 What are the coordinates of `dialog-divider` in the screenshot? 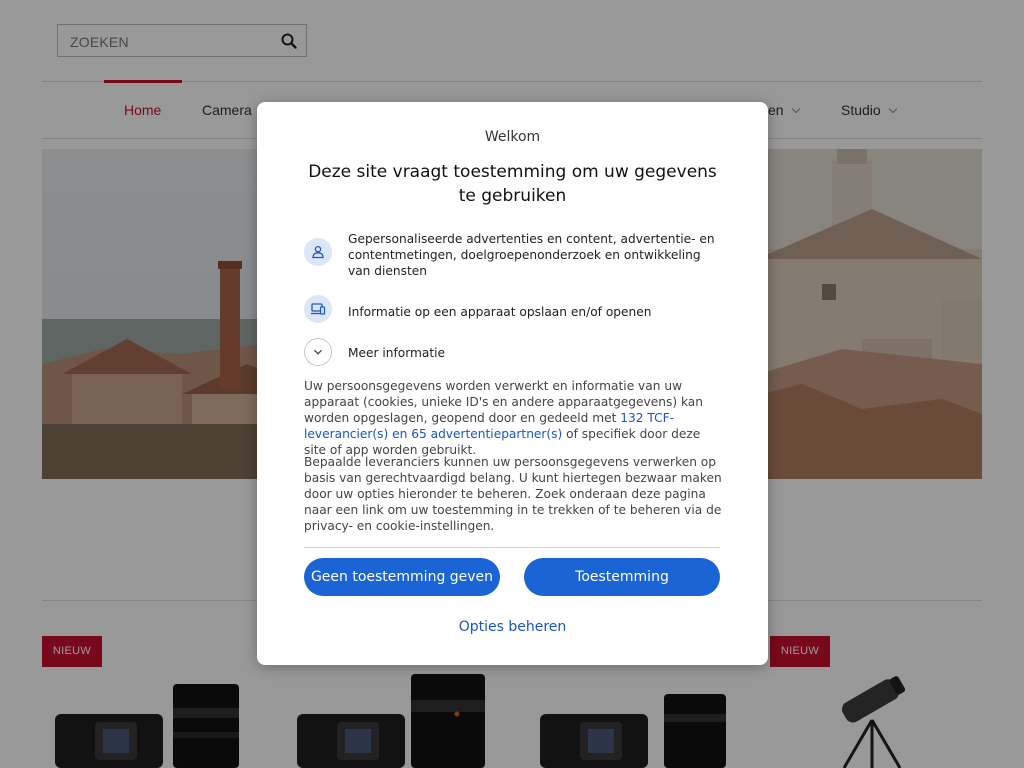 It's located at (512, 547).